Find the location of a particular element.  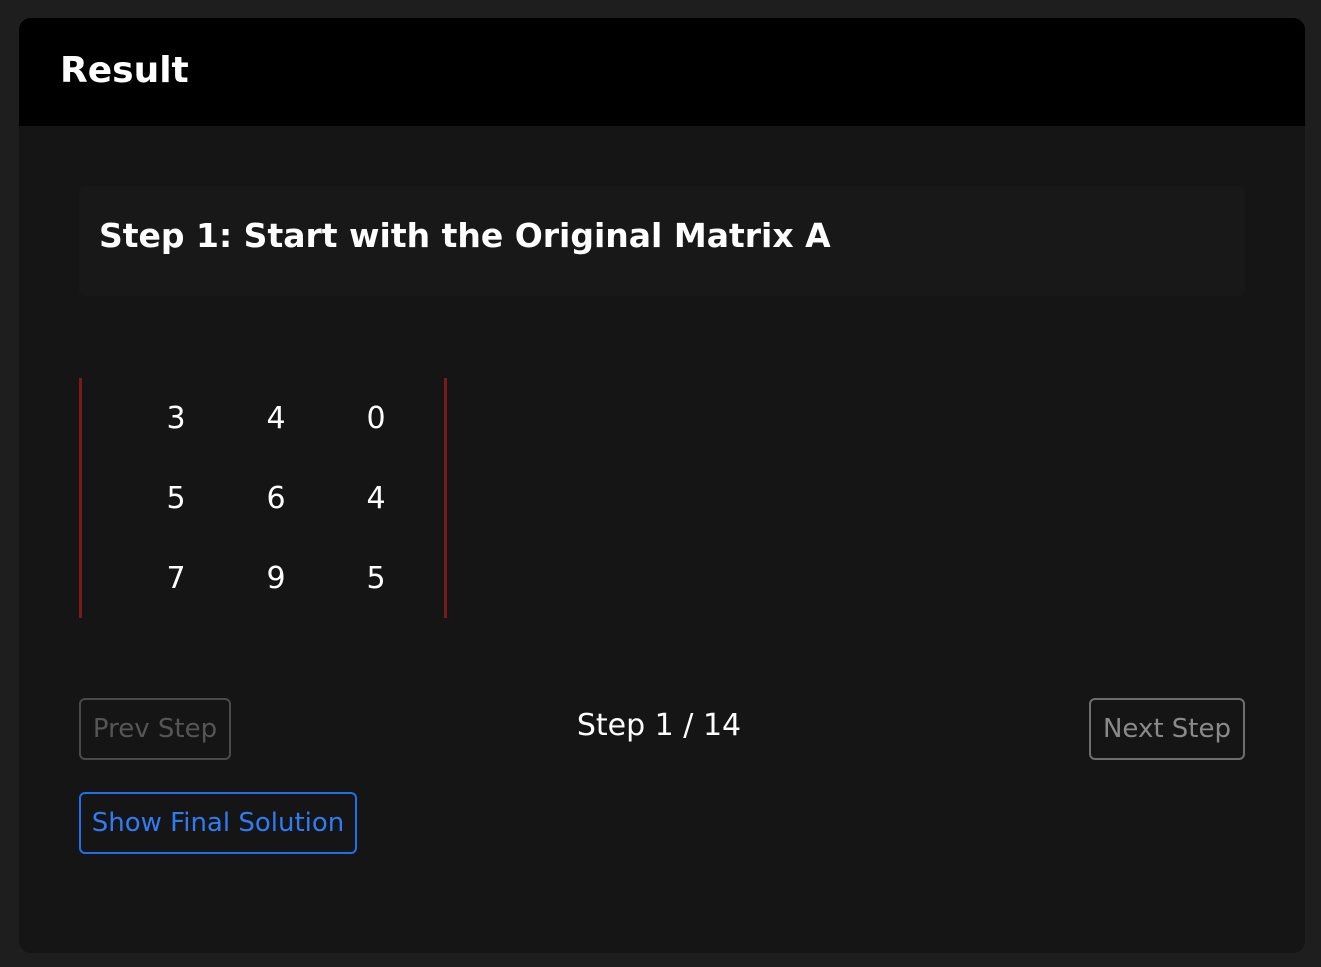

matrix-cell: 9 is located at coordinates (276, 578).